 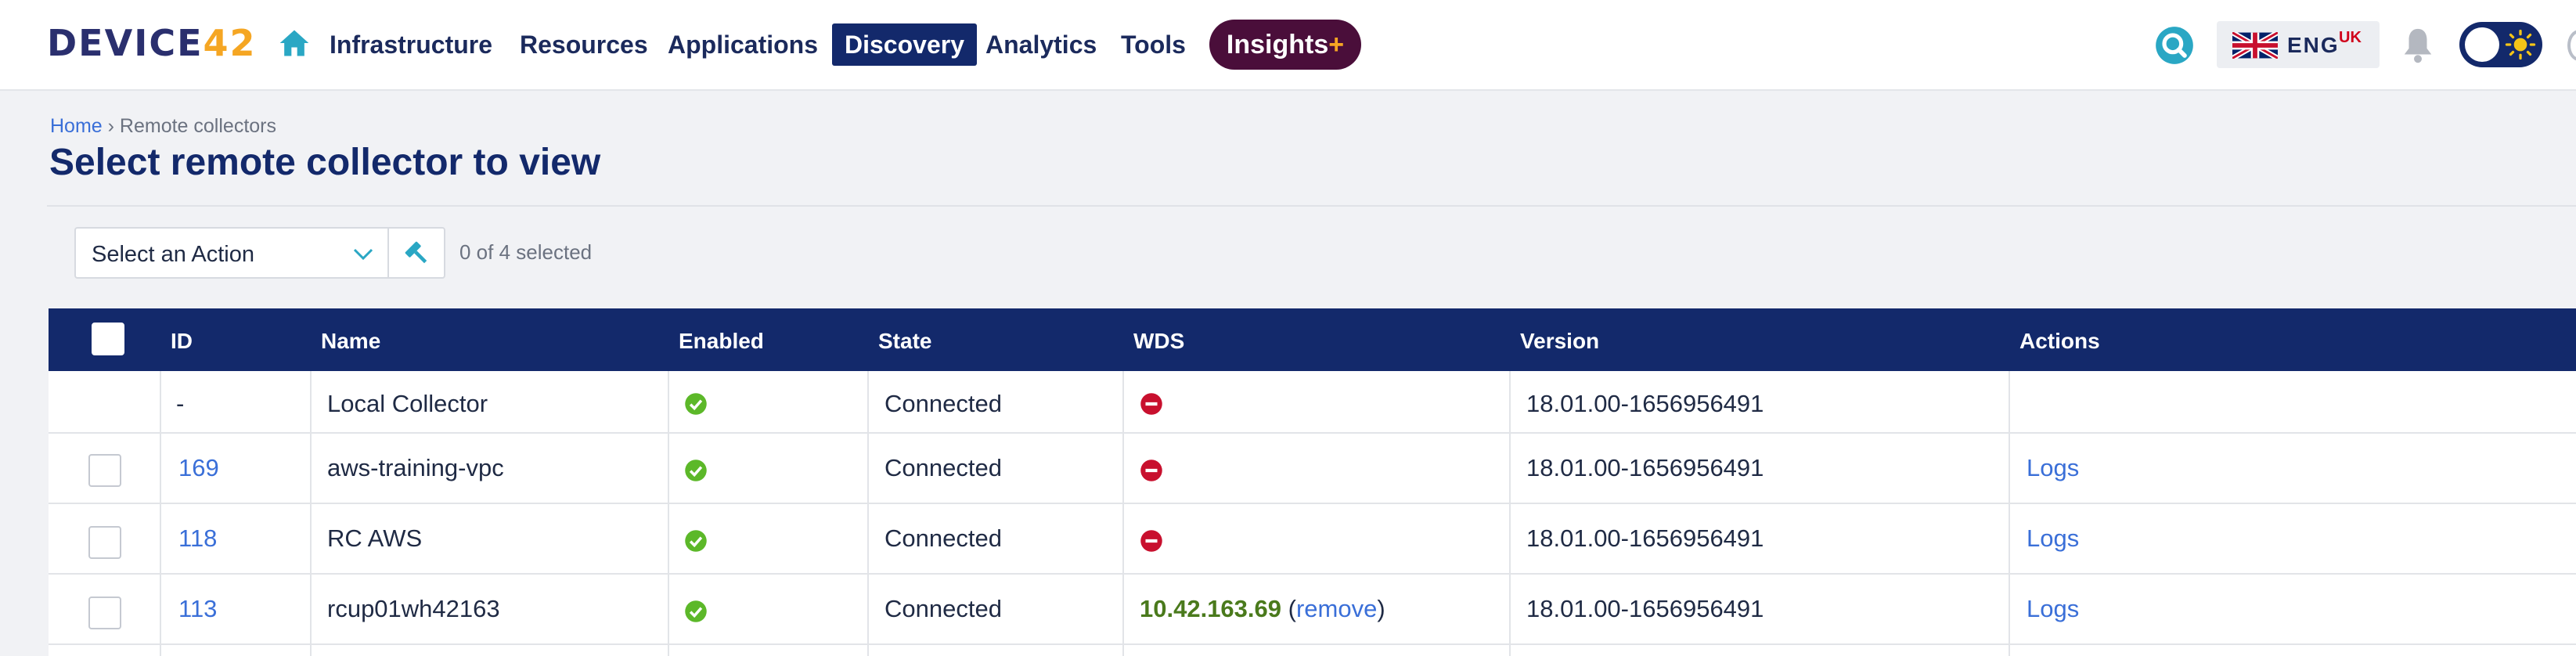 I want to click on home-icon, so click(x=294, y=43).